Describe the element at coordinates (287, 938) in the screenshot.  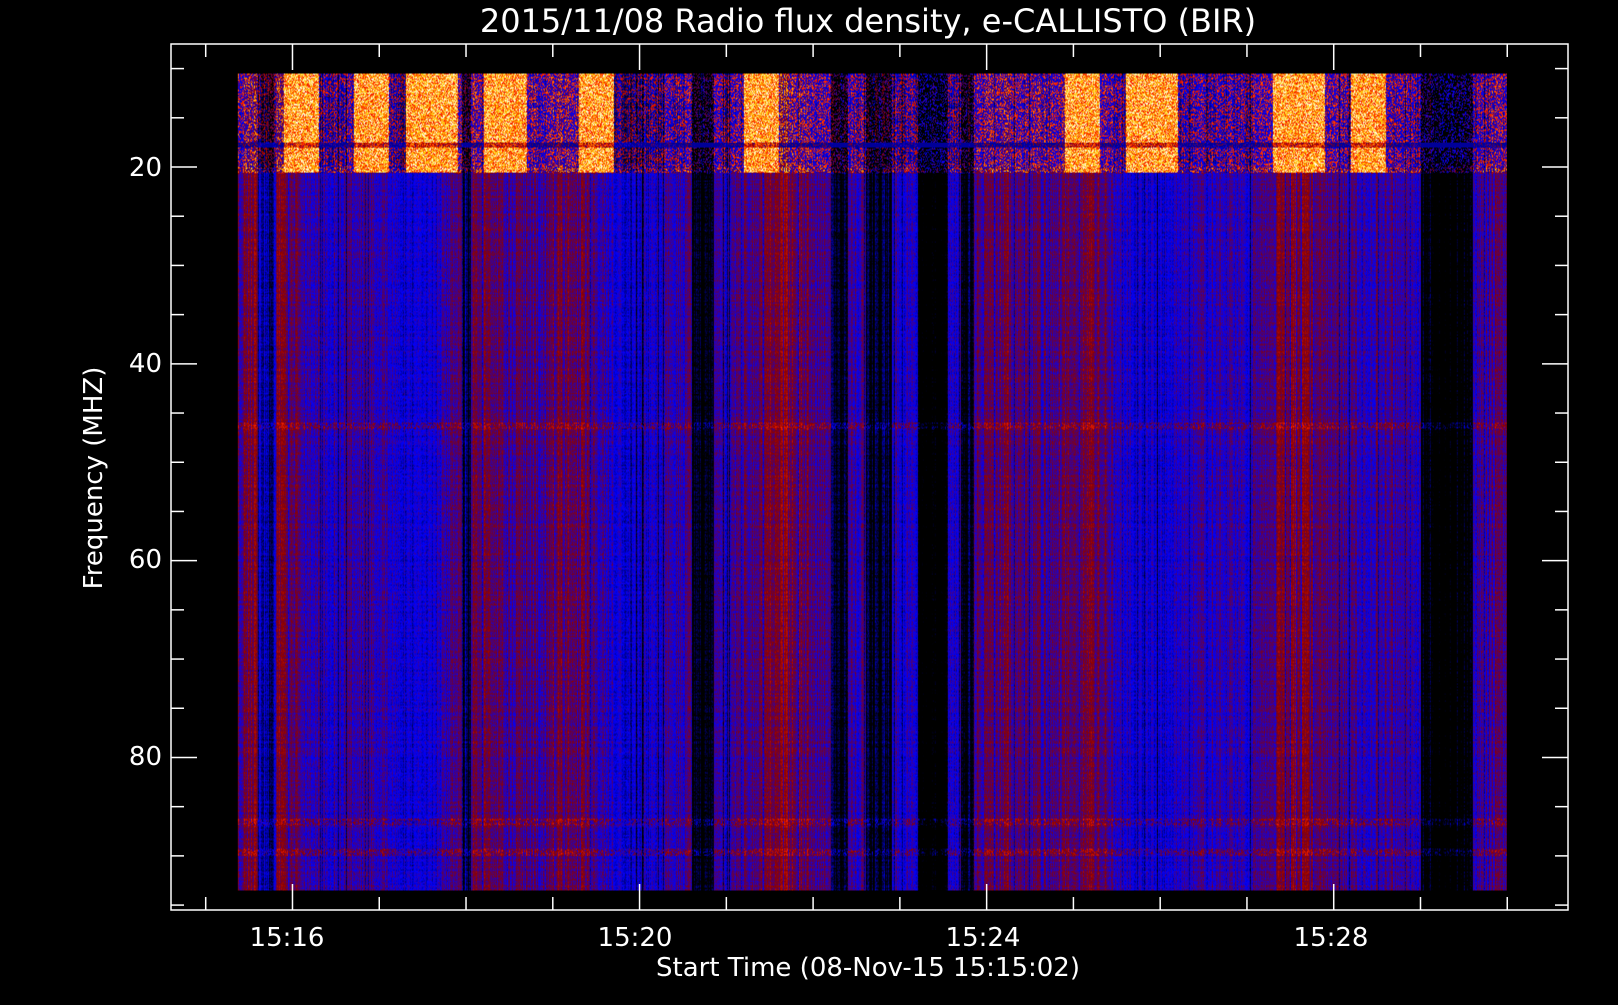
I see `x-tick-label: 15:16` at that location.